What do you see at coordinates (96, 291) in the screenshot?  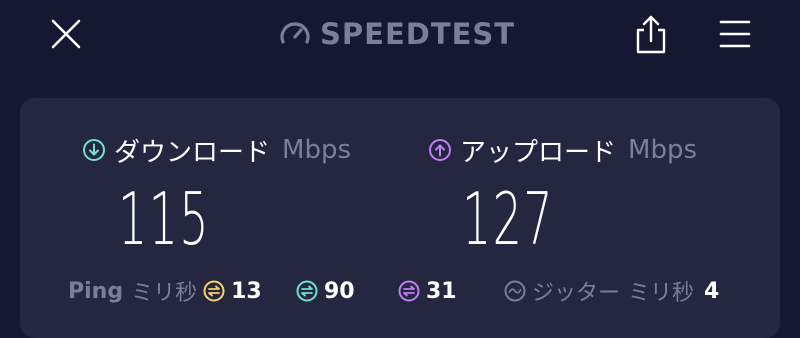 I see `ping-label: Ping` at bounding box center [96, 291].